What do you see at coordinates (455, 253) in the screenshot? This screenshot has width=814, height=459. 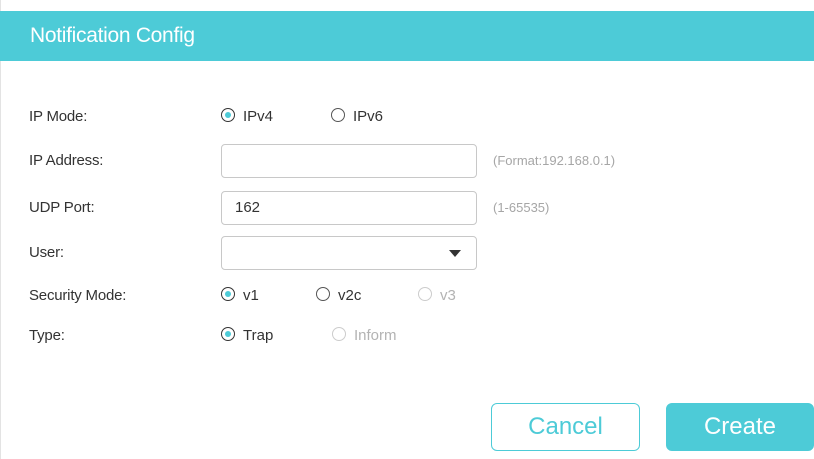 I see `caret-down-icon` at bounding box center [455, 253].